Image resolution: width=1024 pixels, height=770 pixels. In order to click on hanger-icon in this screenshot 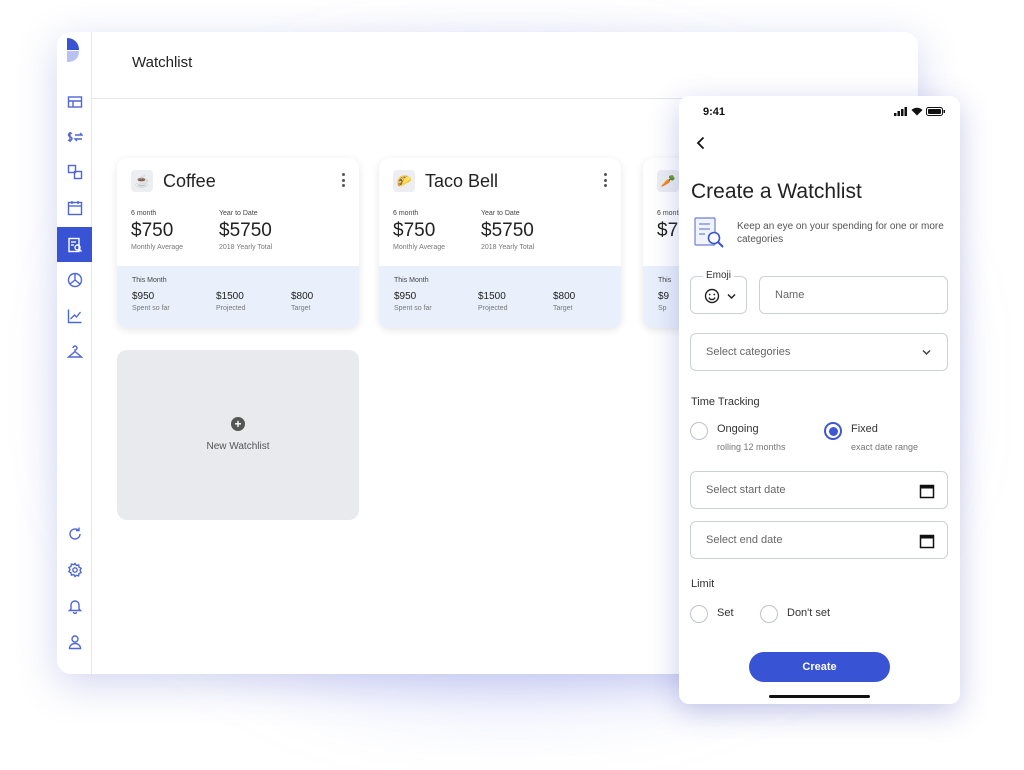, I will do `click(74, 352)`.